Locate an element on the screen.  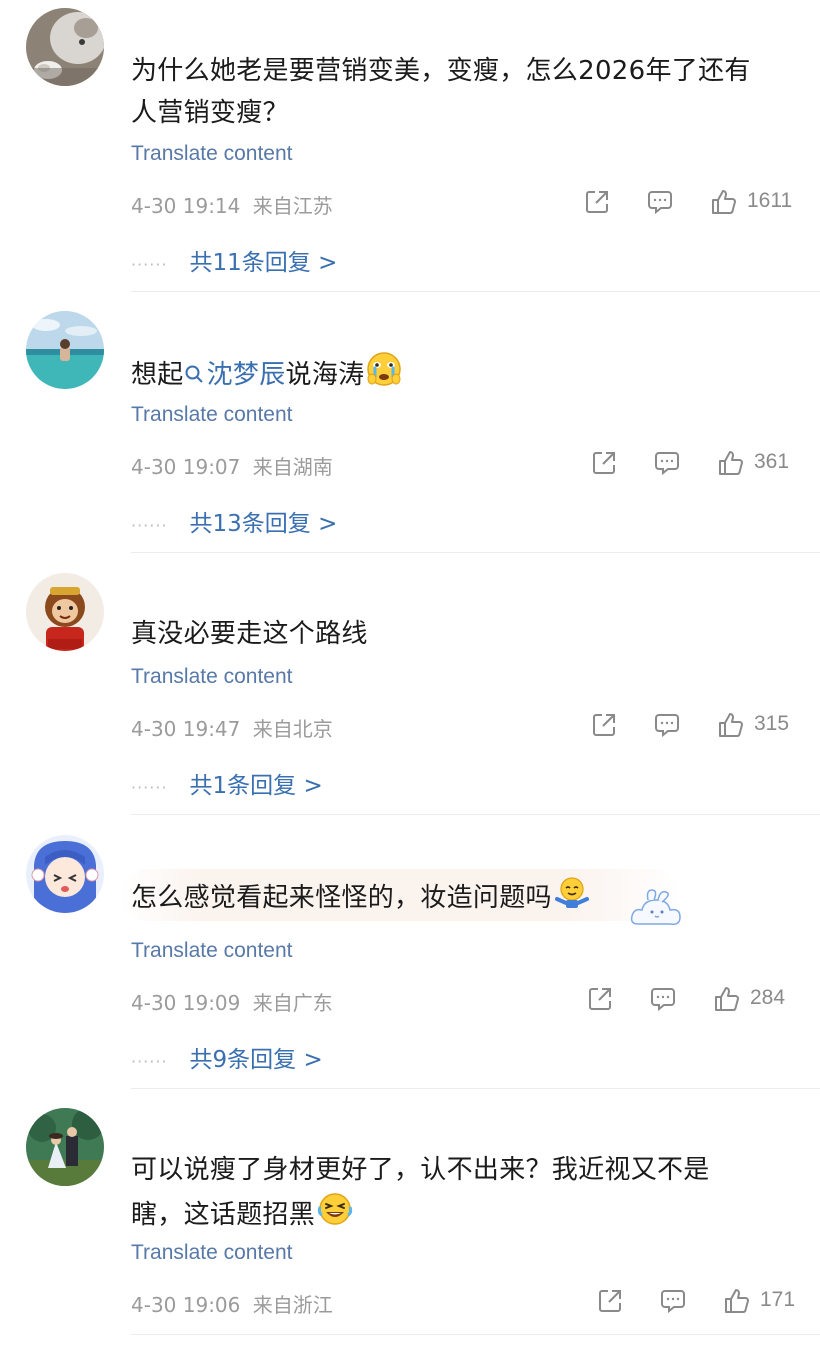
comment-meta: 4-30 19:47 来自北京 is located at coordinates (232, 727).